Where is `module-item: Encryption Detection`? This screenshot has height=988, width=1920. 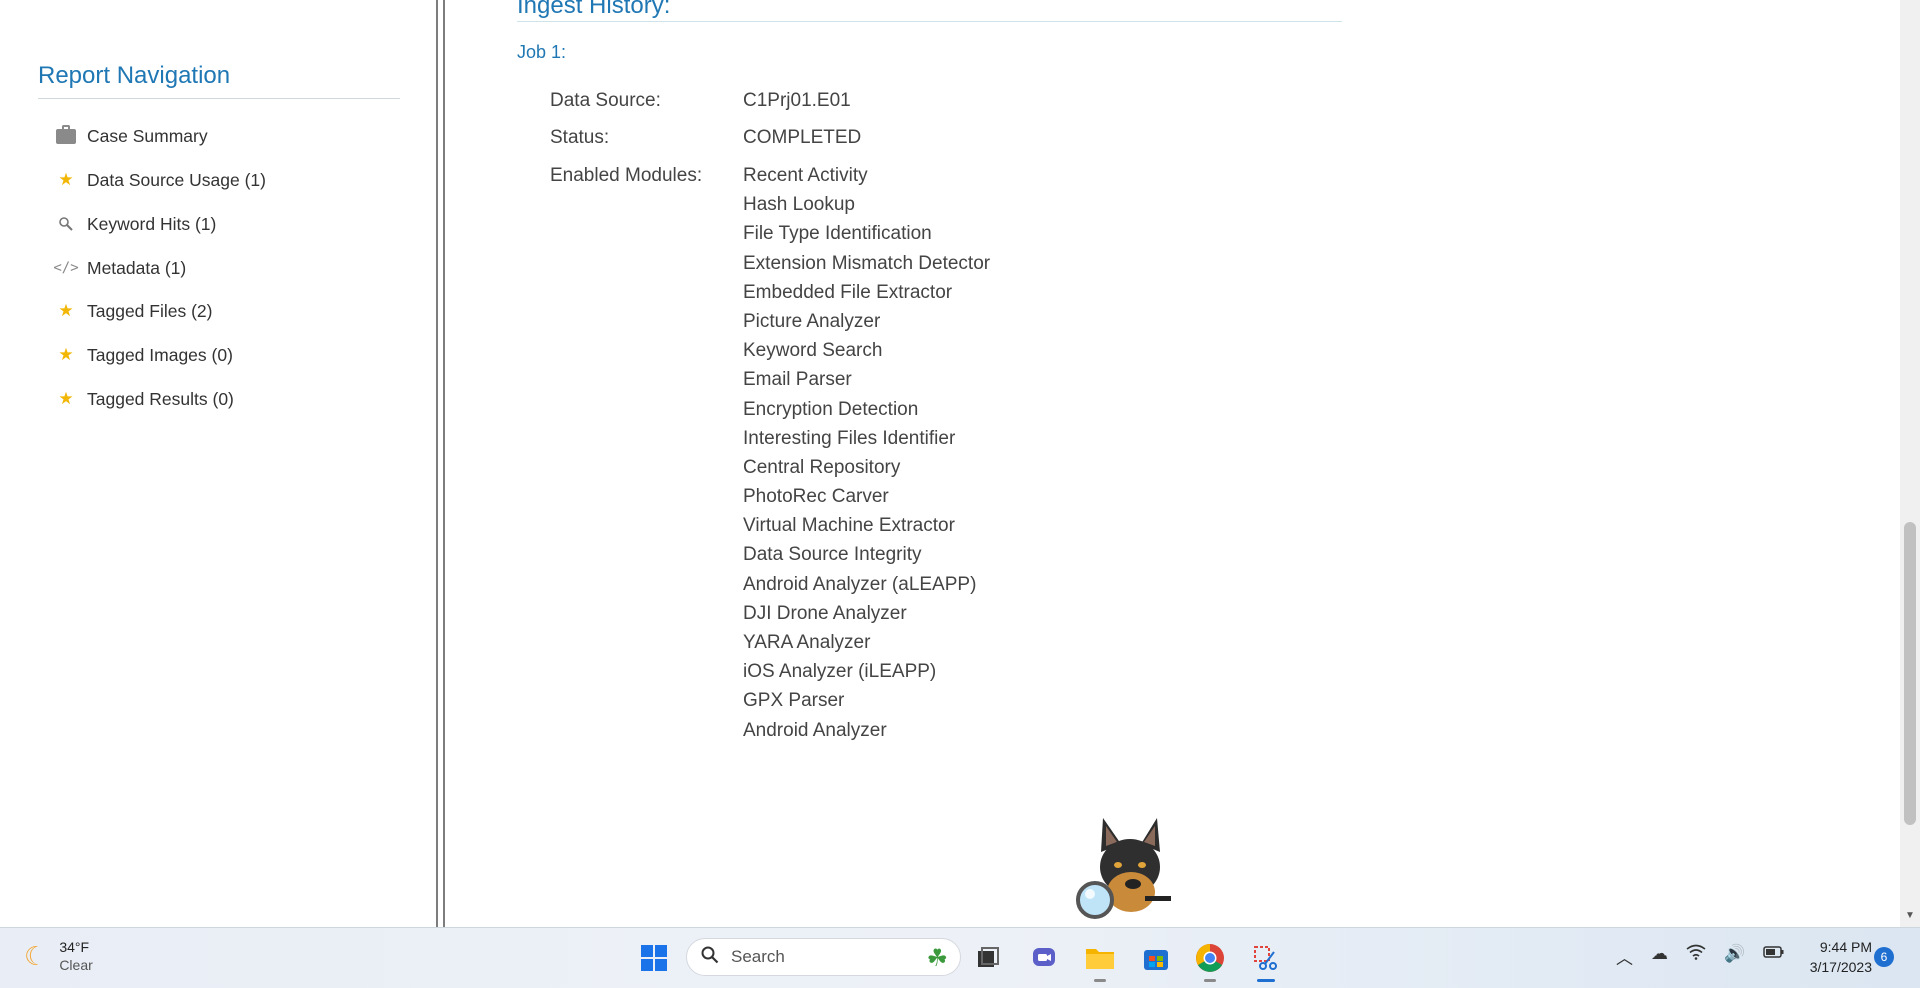
module-item: Encryption Detection is located at coordinates (831, 409).